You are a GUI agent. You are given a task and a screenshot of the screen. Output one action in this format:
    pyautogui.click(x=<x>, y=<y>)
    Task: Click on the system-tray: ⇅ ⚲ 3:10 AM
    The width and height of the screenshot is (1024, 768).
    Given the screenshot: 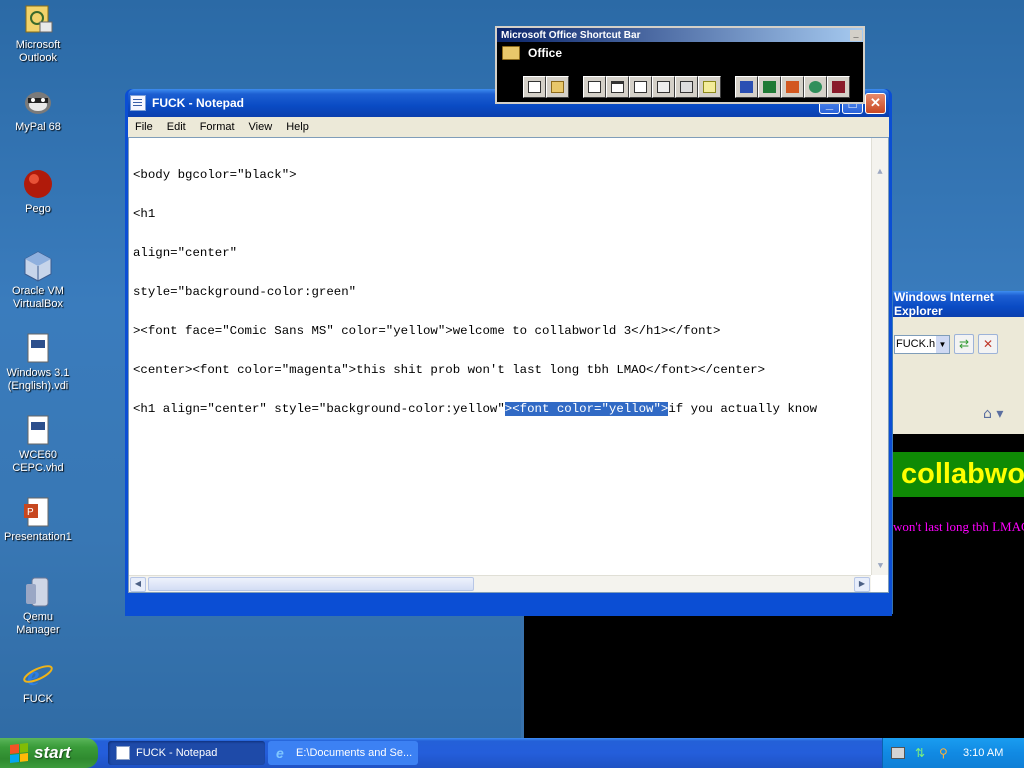 What is the action you would take?
    pyautogui.click(x=953, y=753)
    